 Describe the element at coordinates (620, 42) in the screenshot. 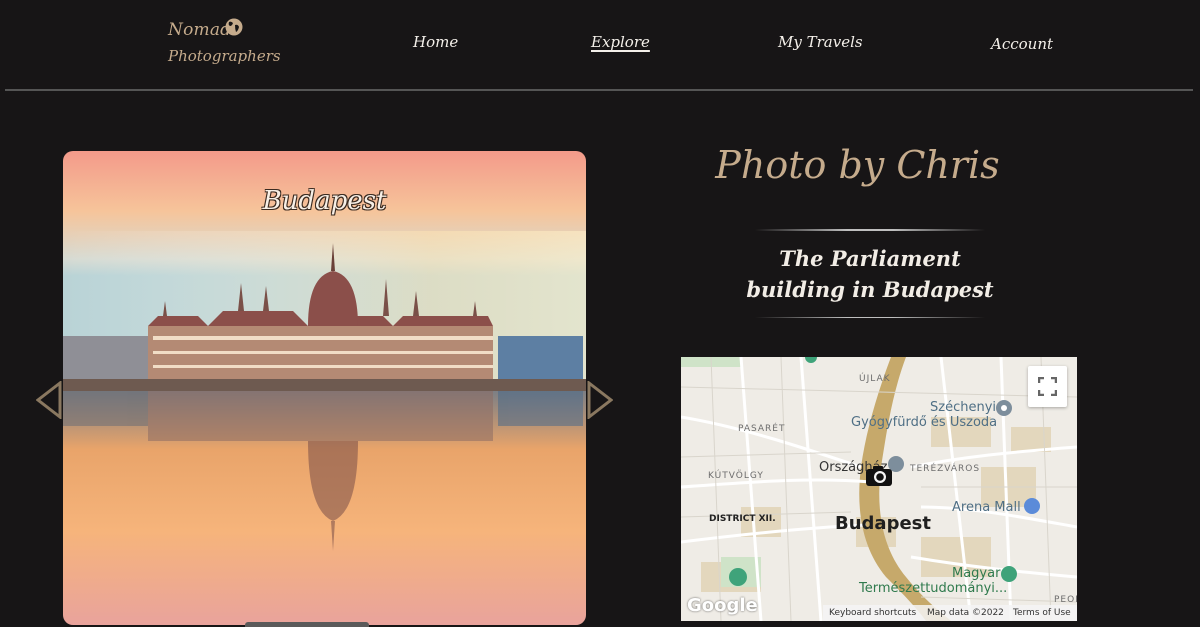

I see `nav-explore: Explore` at that location.